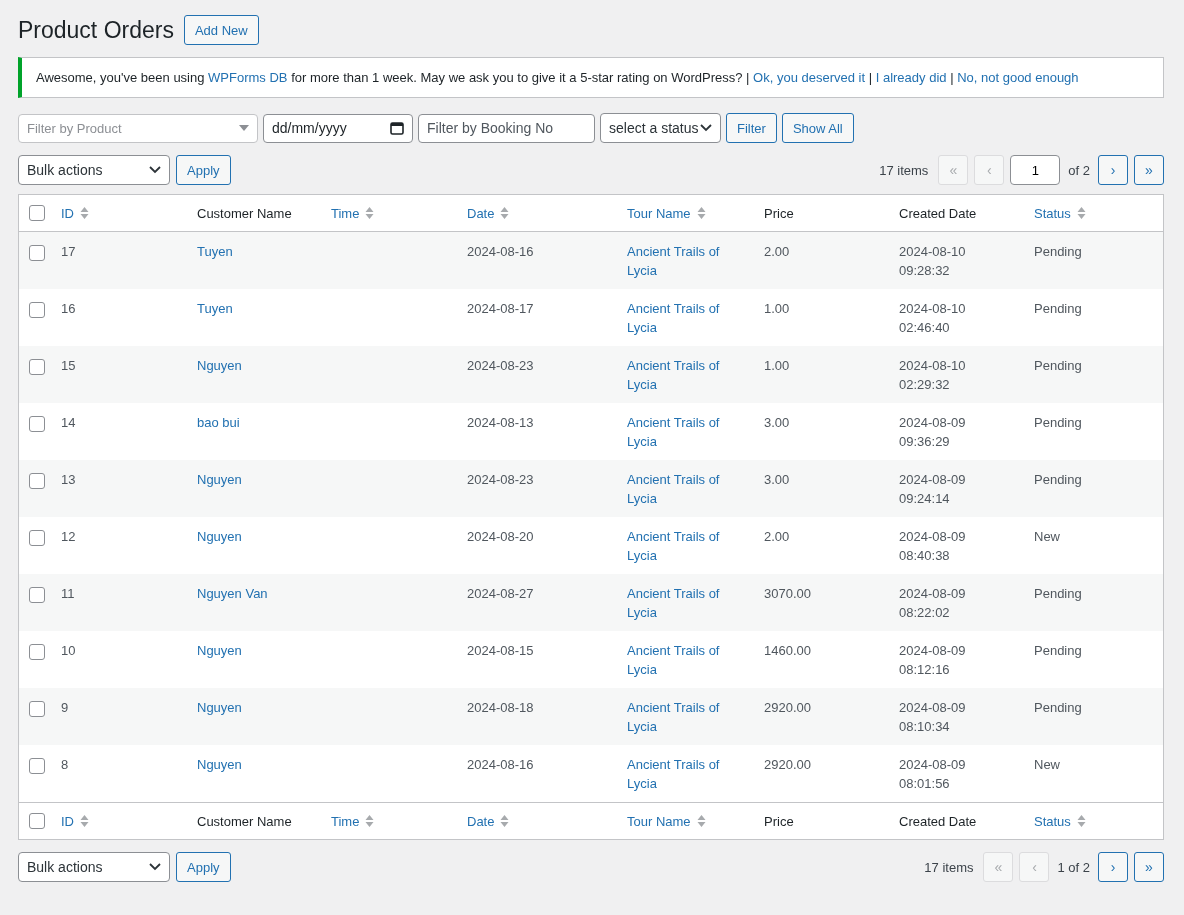 This screenshot has height=915, width=1184. I want to click on order-status: New, so click(1047, 536).